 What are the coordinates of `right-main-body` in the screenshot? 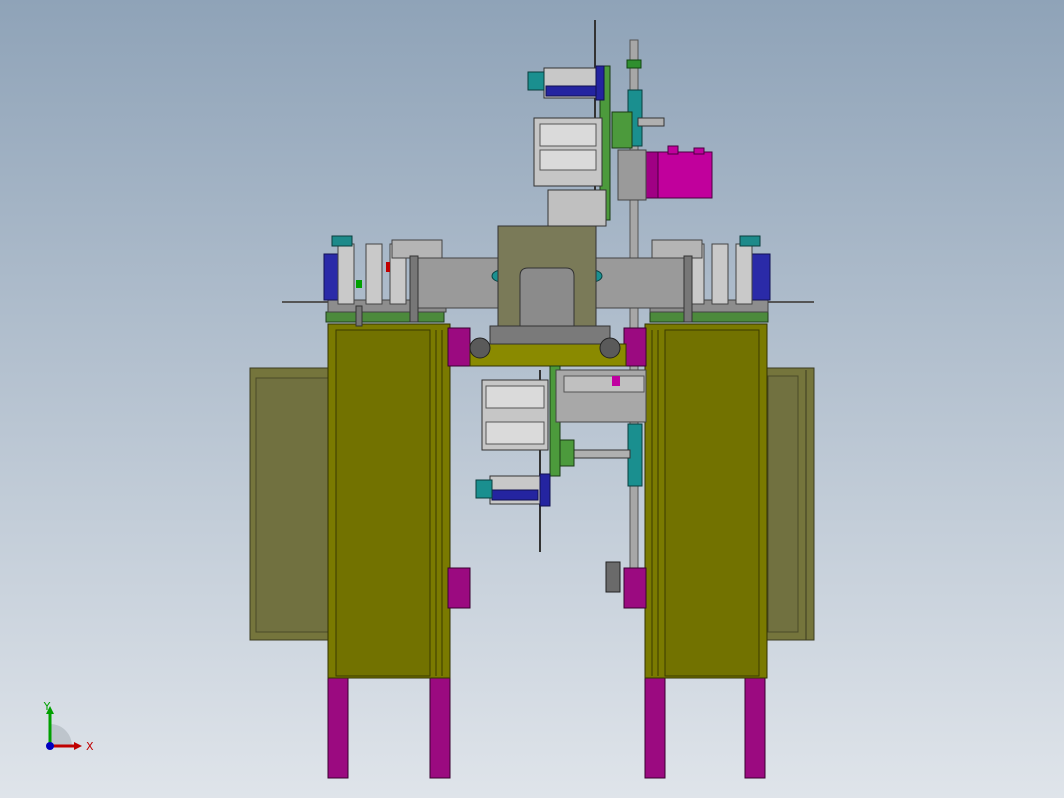 It's located at (706, 501).